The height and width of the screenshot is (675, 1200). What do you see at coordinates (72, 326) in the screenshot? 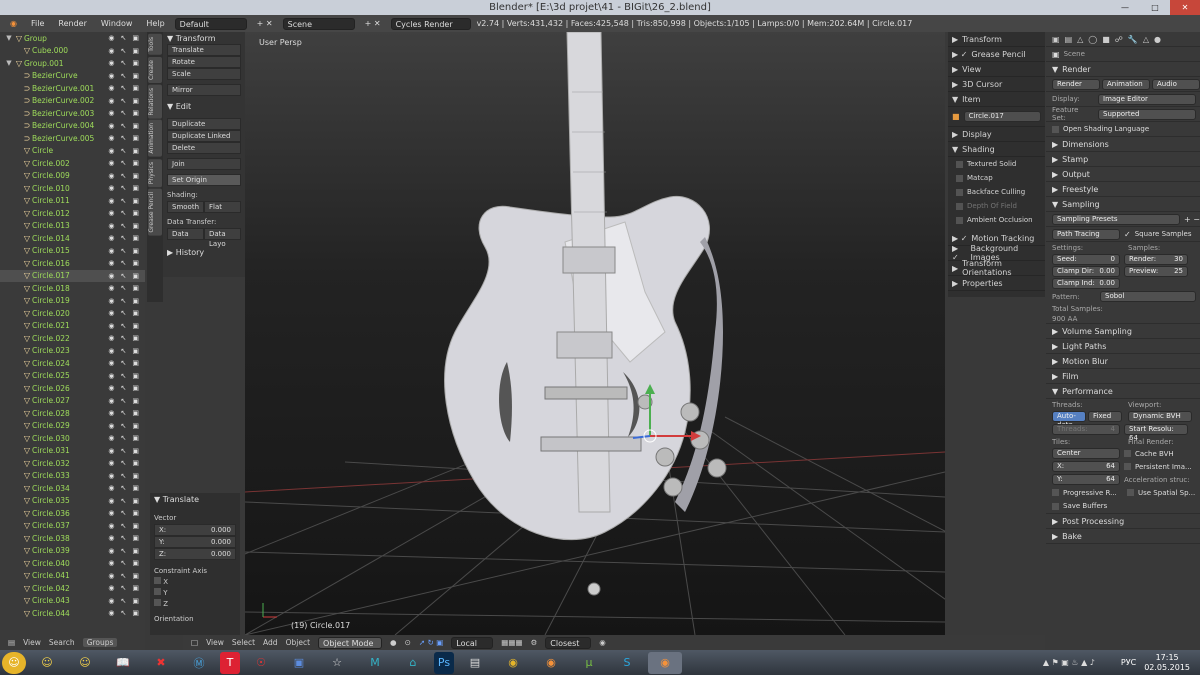
I see `outliner-row: ▽ Circle.021 ◉ ↖ ▣` at bounding box center [72, 326].